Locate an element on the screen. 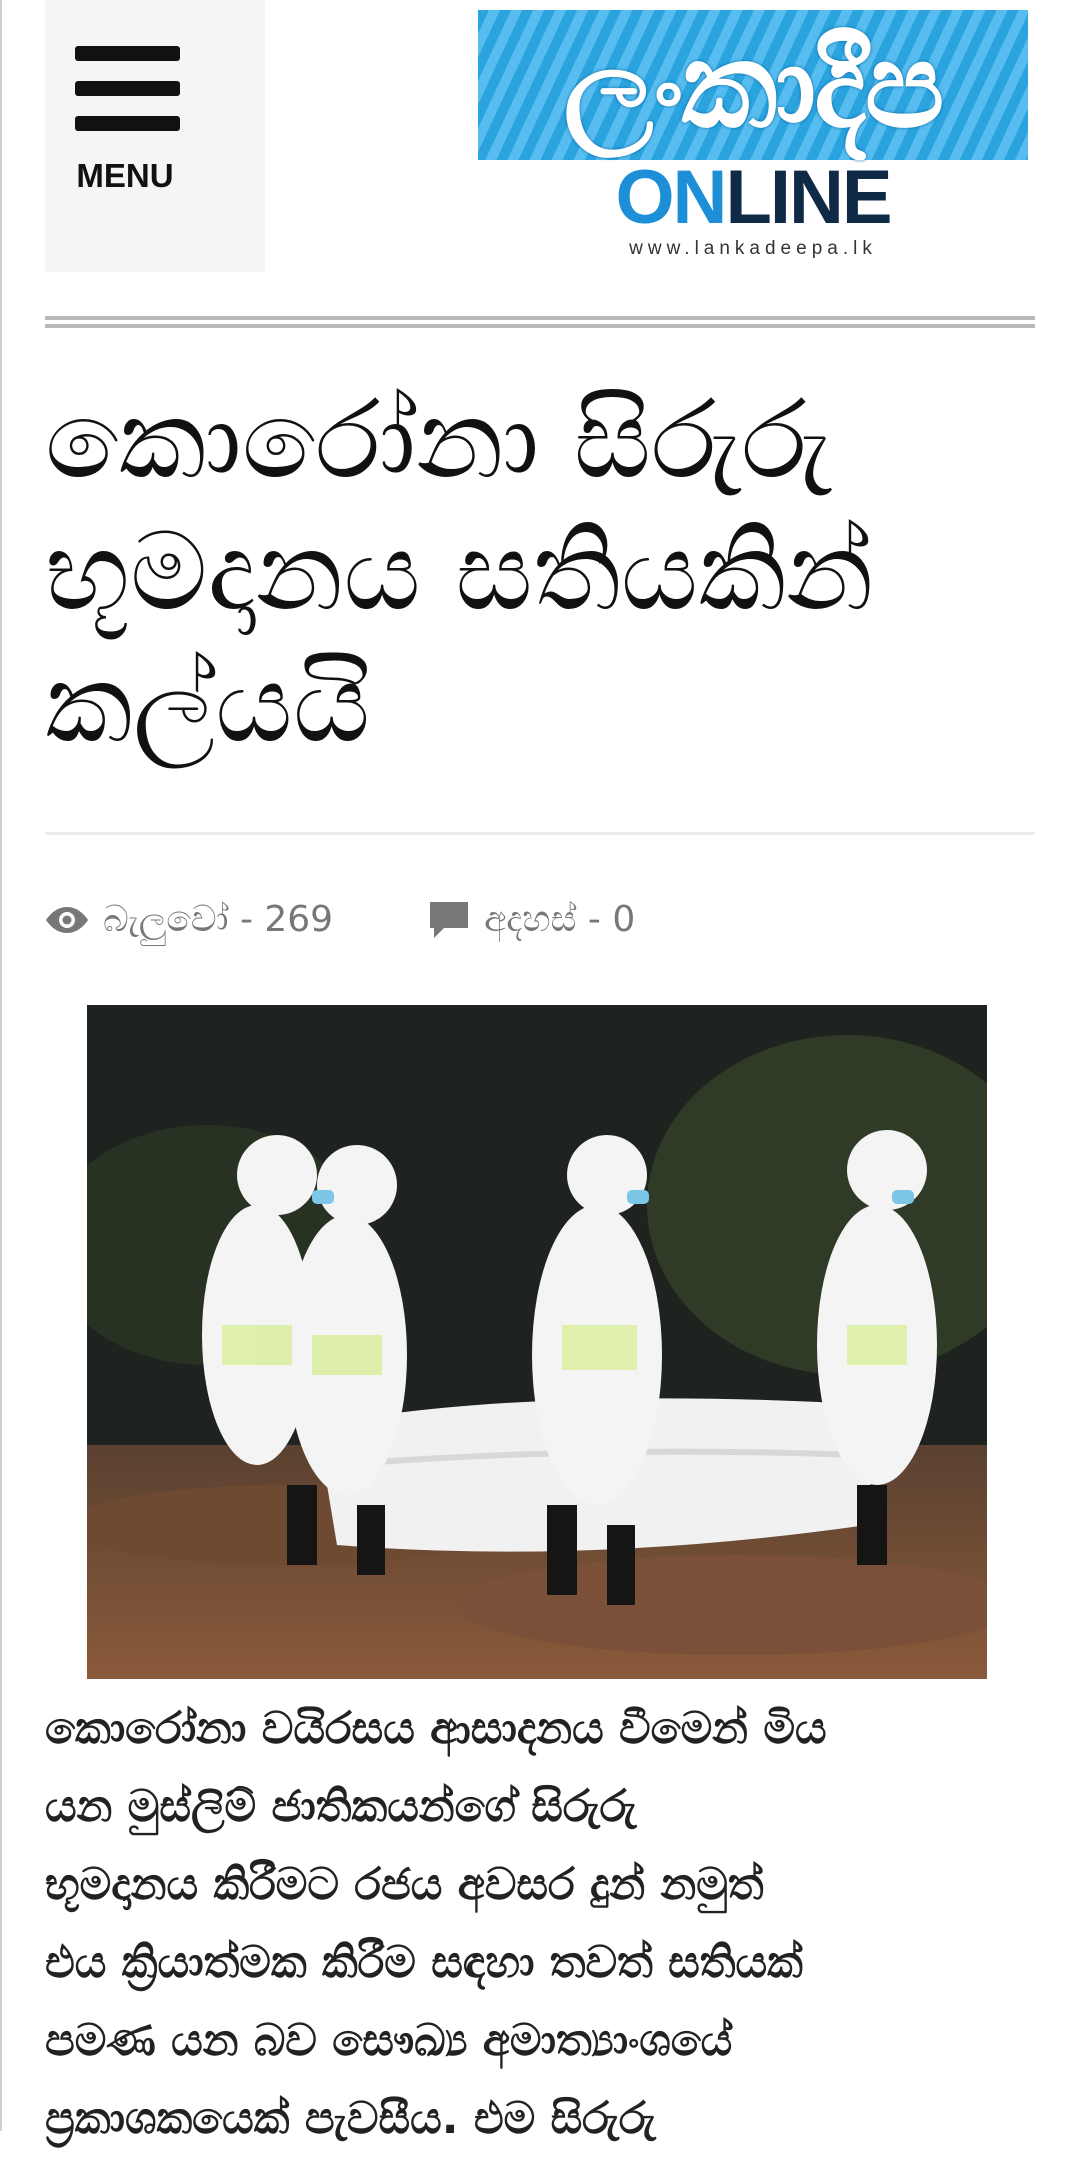  comments-label: අදහස් - 0 is located at coordinates (560, 919).